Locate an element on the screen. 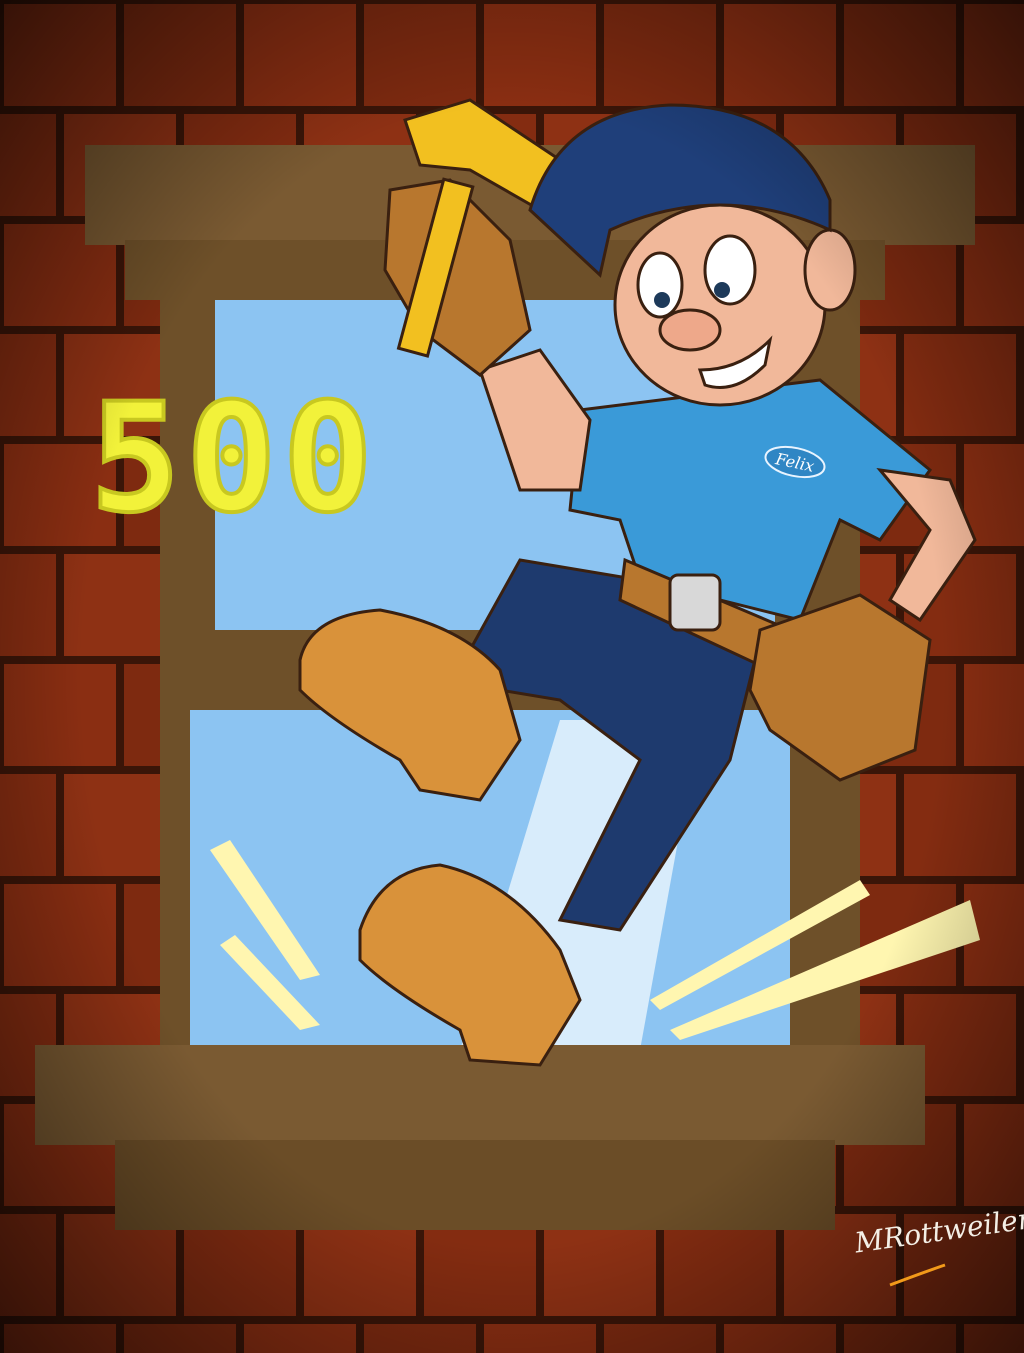 Image resolution: width=1024 pixels, height=1353 pixels. belt-buckle is located at coordinates (695, 602).